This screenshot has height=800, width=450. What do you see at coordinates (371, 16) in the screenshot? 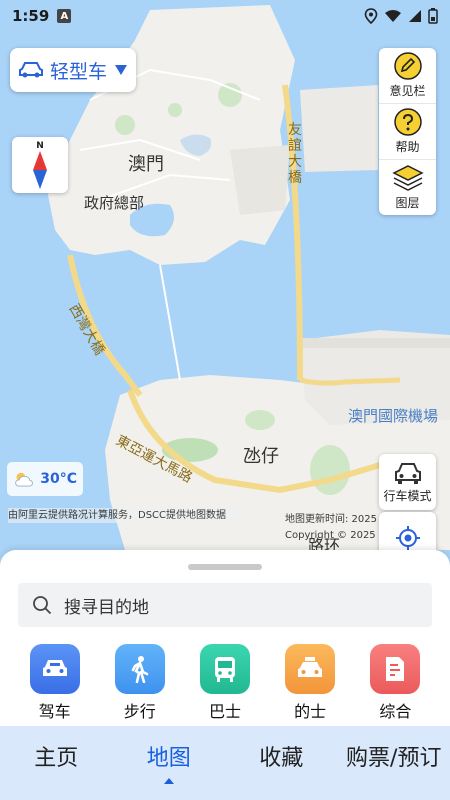
I see `location-icon` at bounding box center [371, 16].